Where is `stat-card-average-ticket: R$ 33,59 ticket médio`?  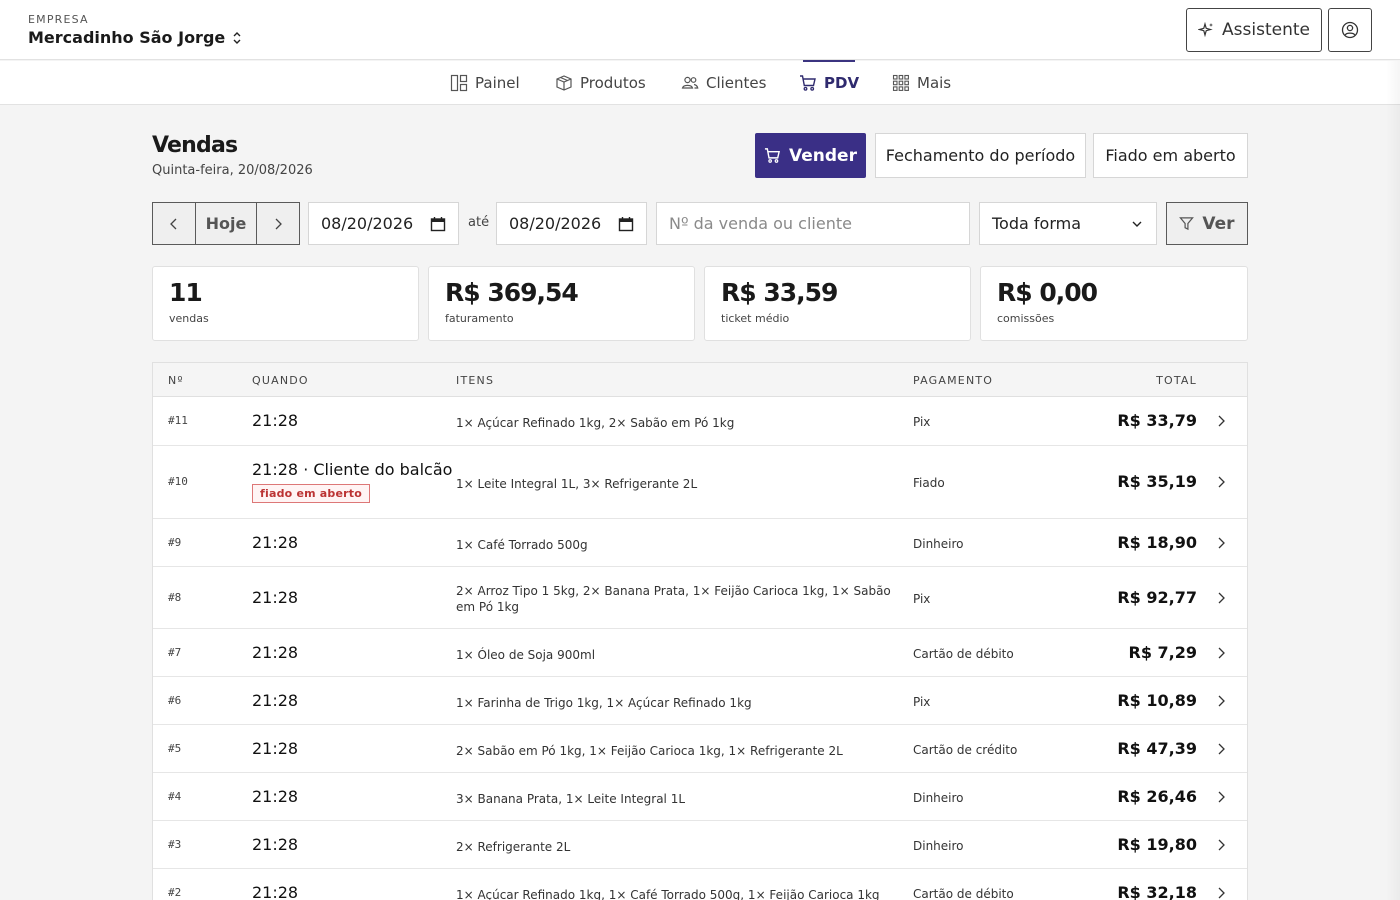 stat-card-average-ticket: R$ 33,59 ticket médio is located at coordinates (837, 303).